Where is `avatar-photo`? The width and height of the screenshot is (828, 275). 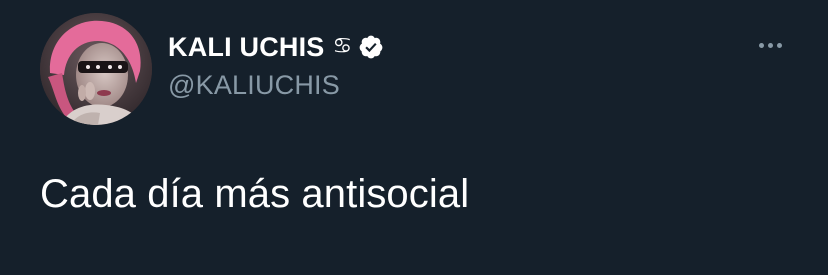 avatar-photo is located at coordinates (96, 69).